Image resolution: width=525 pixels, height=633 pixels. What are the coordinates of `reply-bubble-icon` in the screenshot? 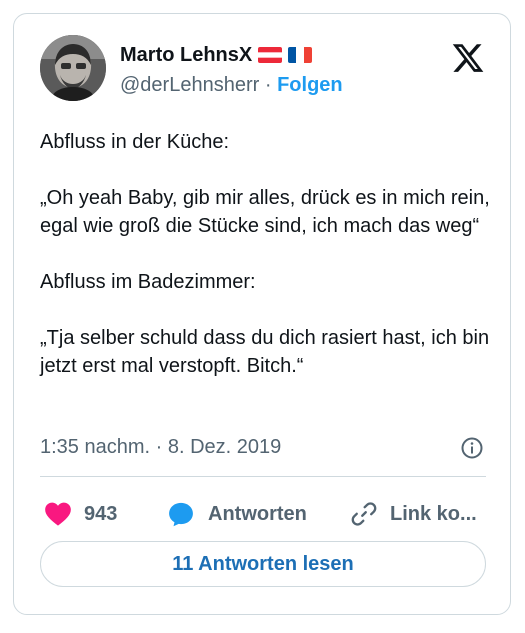 It's located at (181, 514).